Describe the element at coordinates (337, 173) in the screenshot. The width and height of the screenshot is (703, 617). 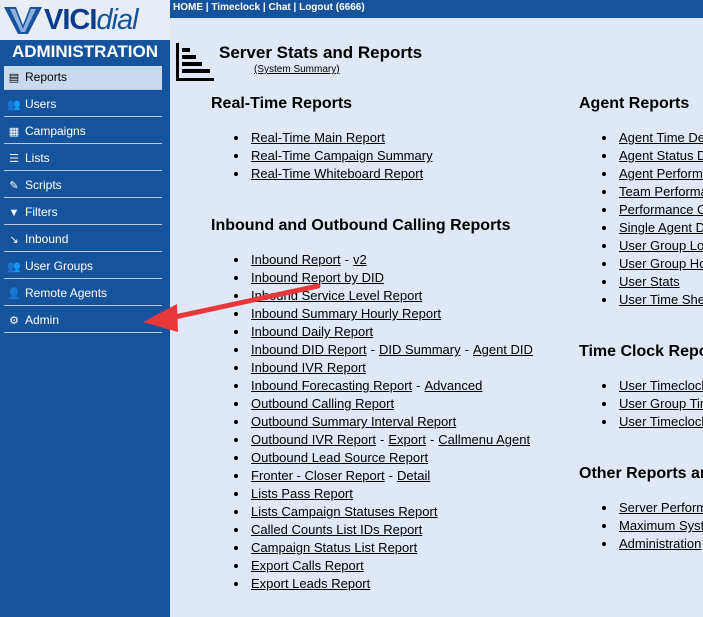
I see `realtime-whiteboard-report-link: Real-Time Whiteboard Report` at that location.